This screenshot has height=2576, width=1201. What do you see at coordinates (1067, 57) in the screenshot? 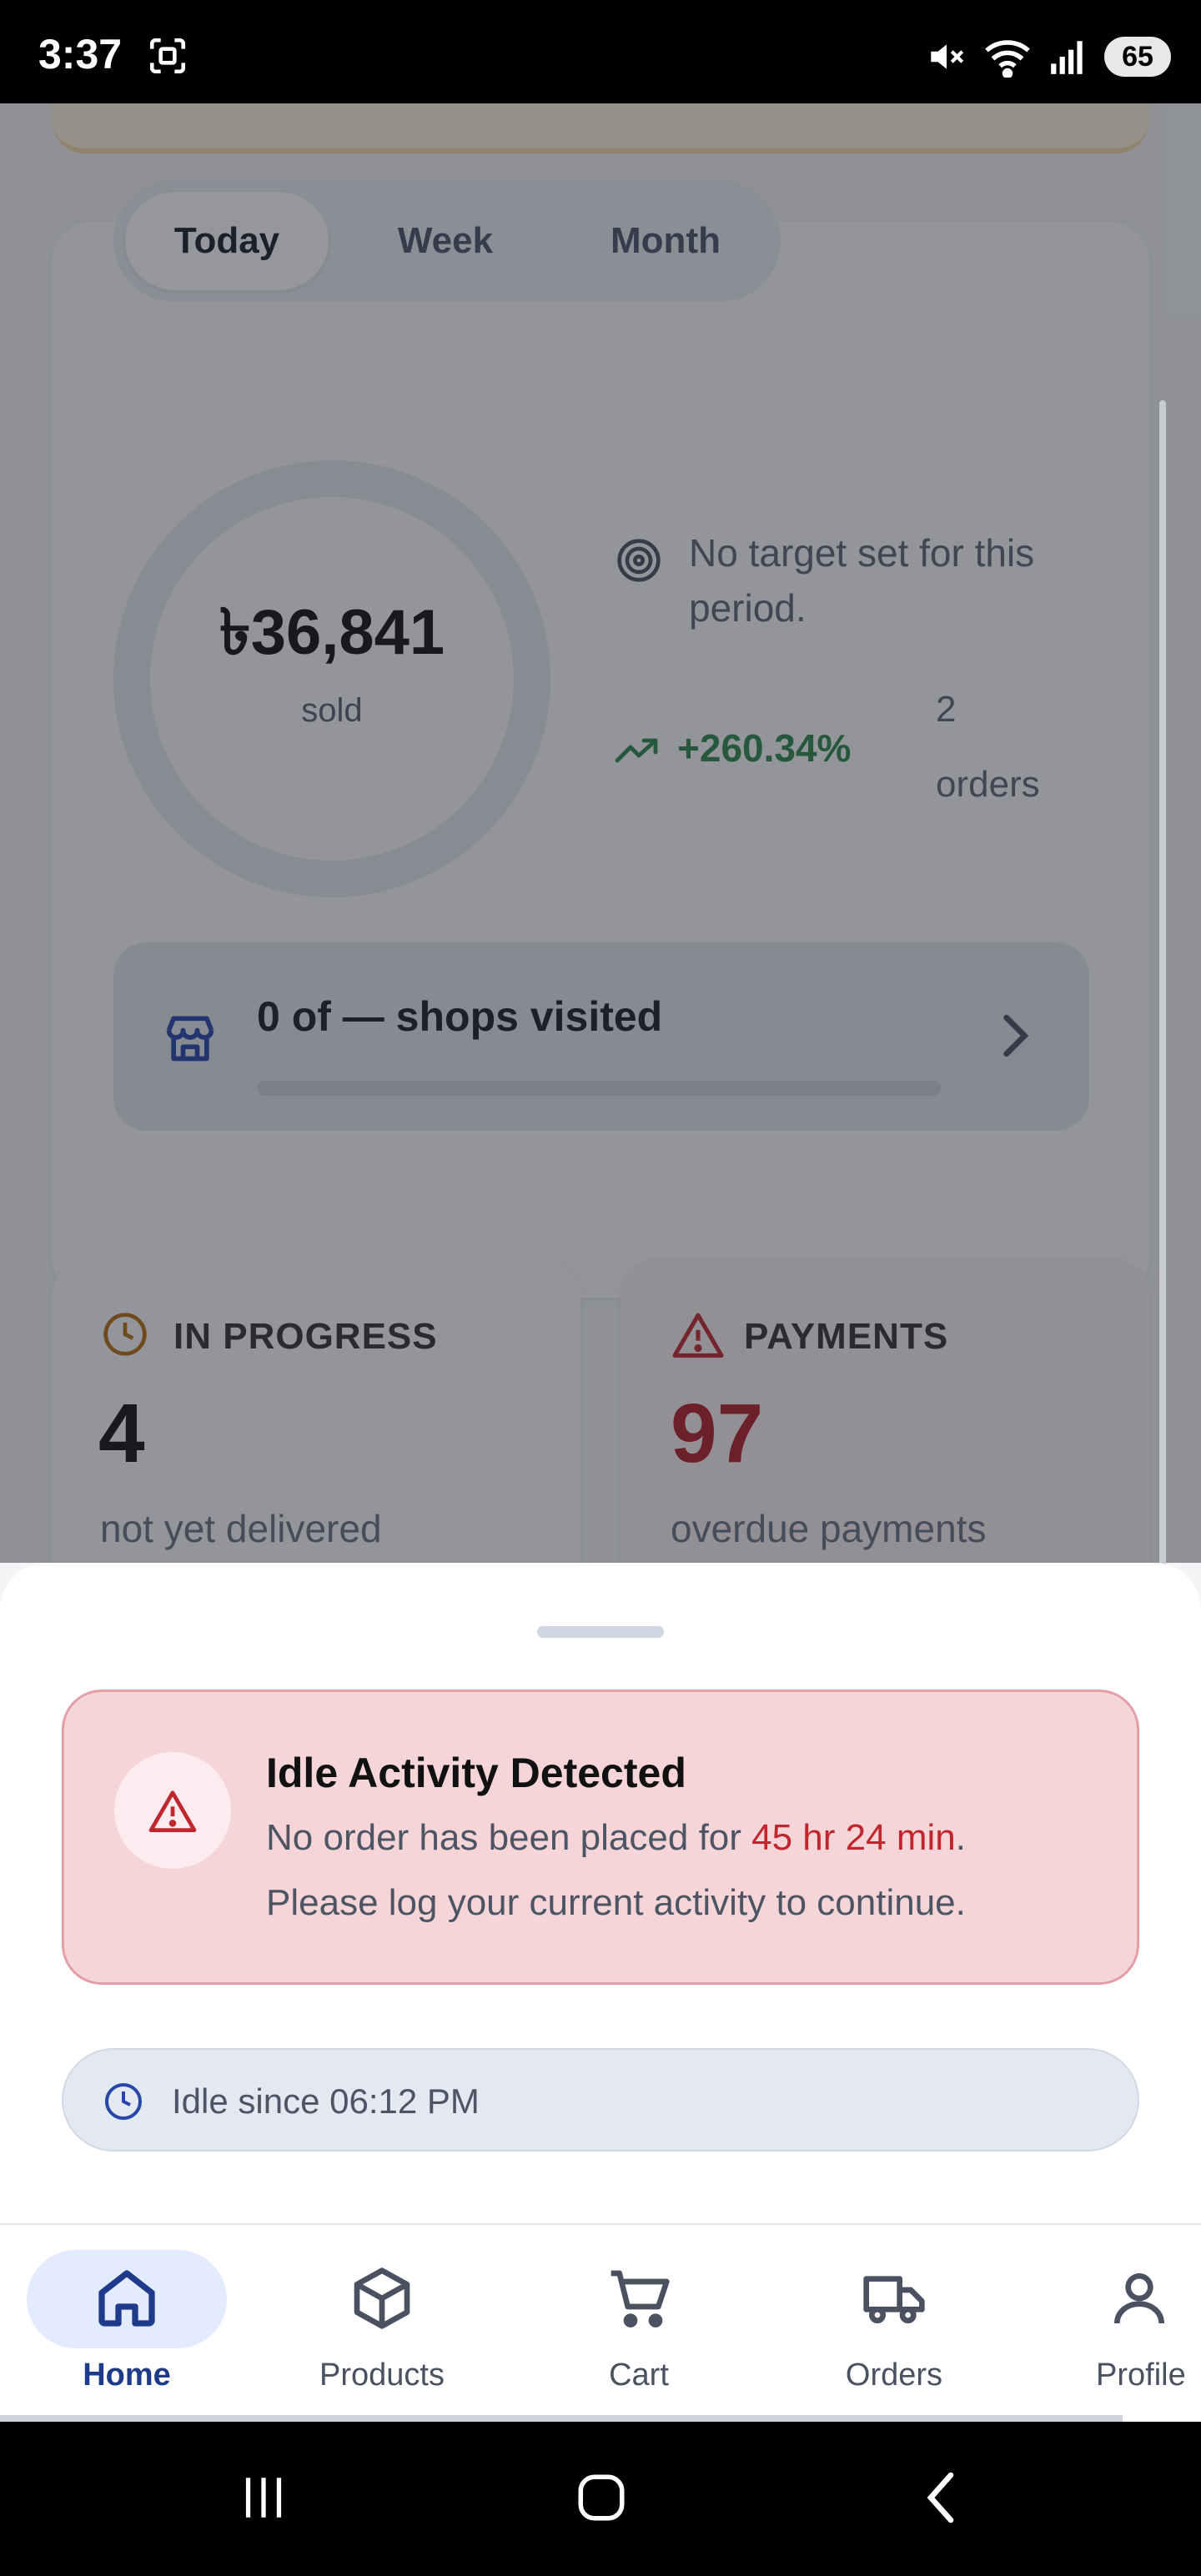
I see `signal-icon` at bounding box center [1067, 57].